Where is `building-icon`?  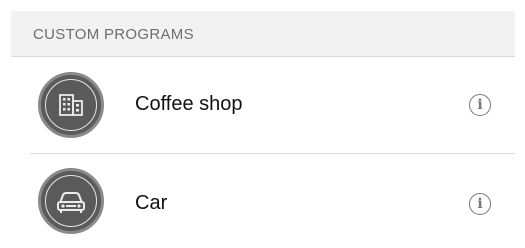
building-icon is located at coordinates (71, 105).